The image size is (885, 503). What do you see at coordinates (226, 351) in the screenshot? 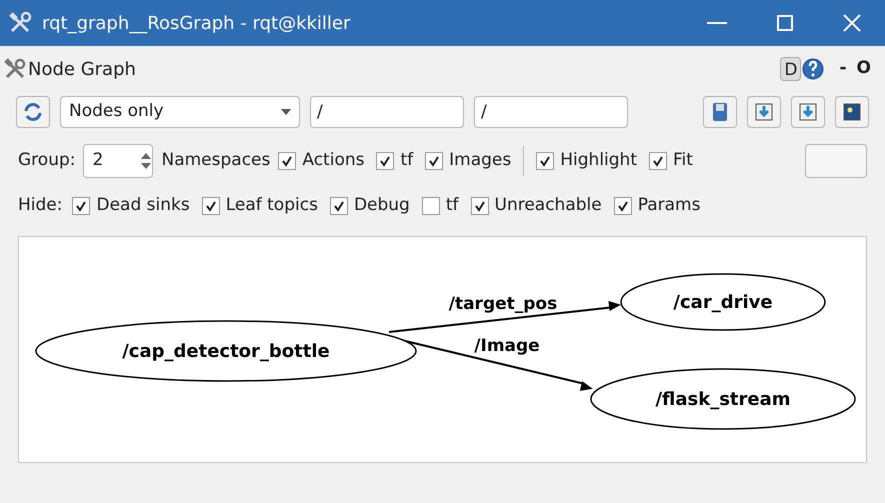
I see `node-label: /cap_detector_bottle` at bounding box center [226, 351].